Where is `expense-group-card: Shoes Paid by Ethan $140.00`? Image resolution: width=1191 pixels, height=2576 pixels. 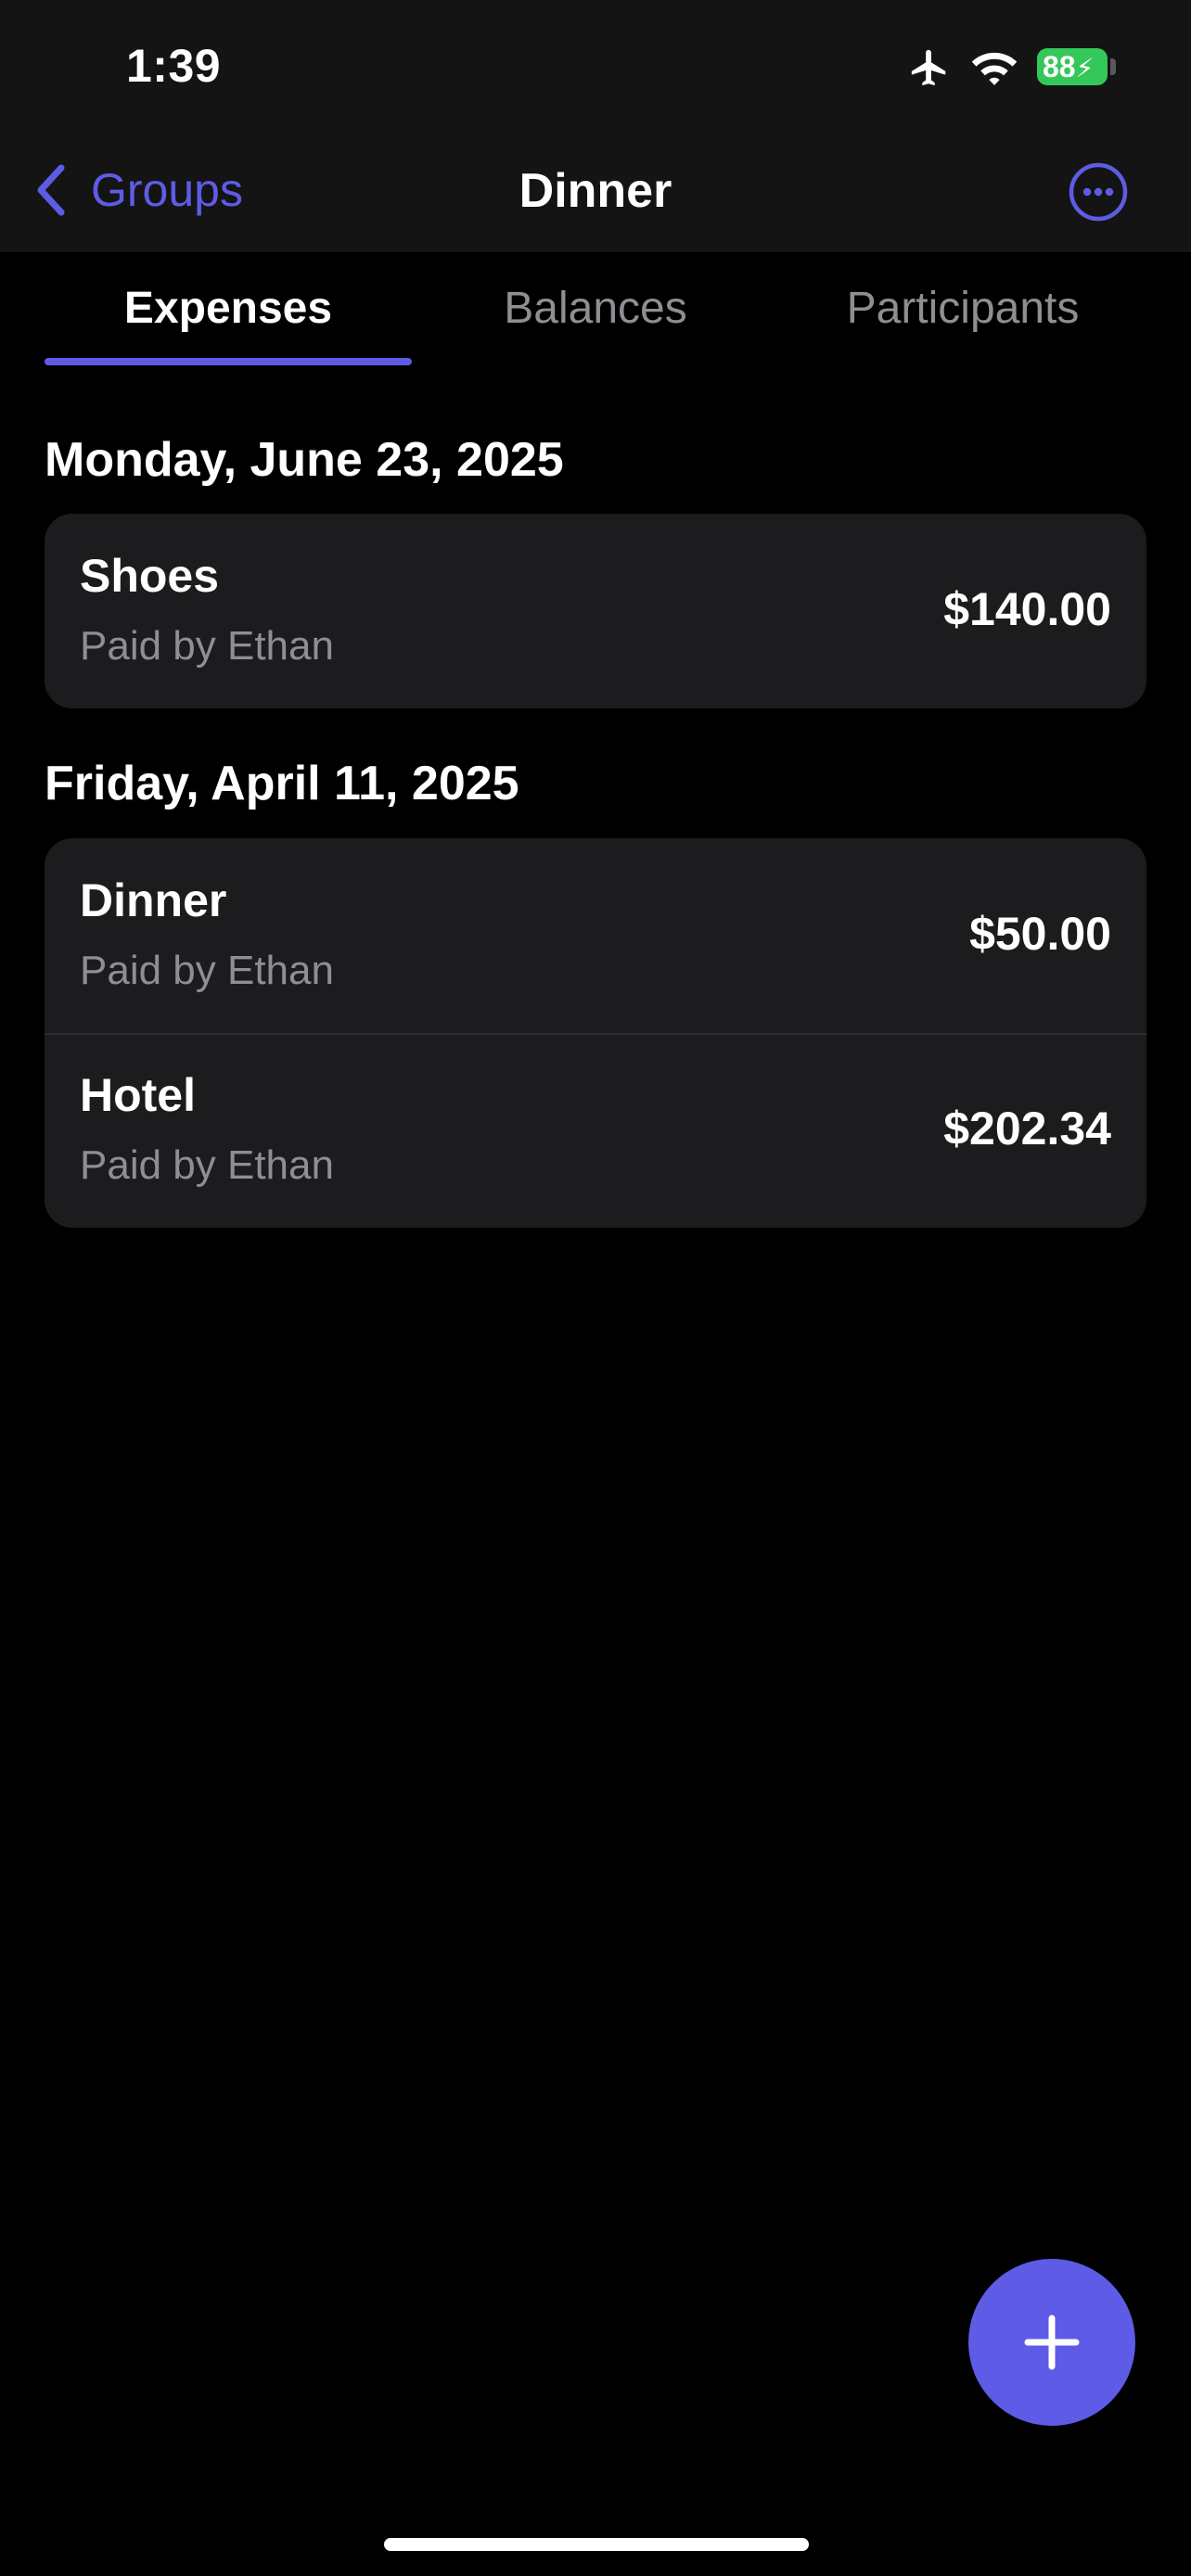
expense-group-card: Shoes Paid by Ethan $140.00 is located at coordinates (595, 611).